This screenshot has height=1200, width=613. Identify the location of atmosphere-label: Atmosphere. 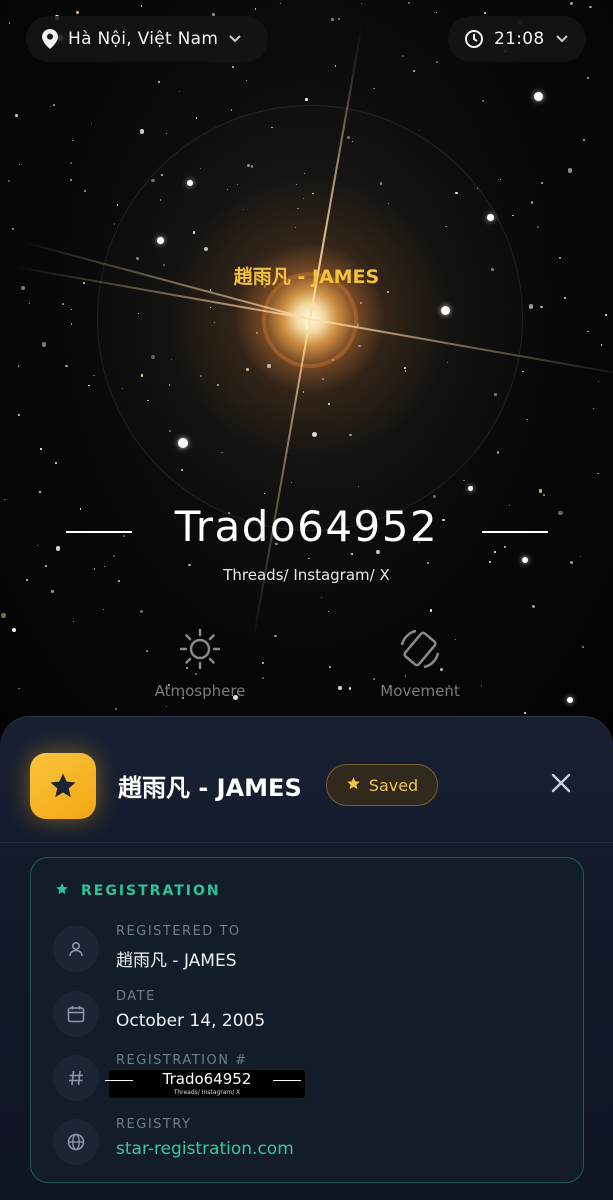
(200, 691).